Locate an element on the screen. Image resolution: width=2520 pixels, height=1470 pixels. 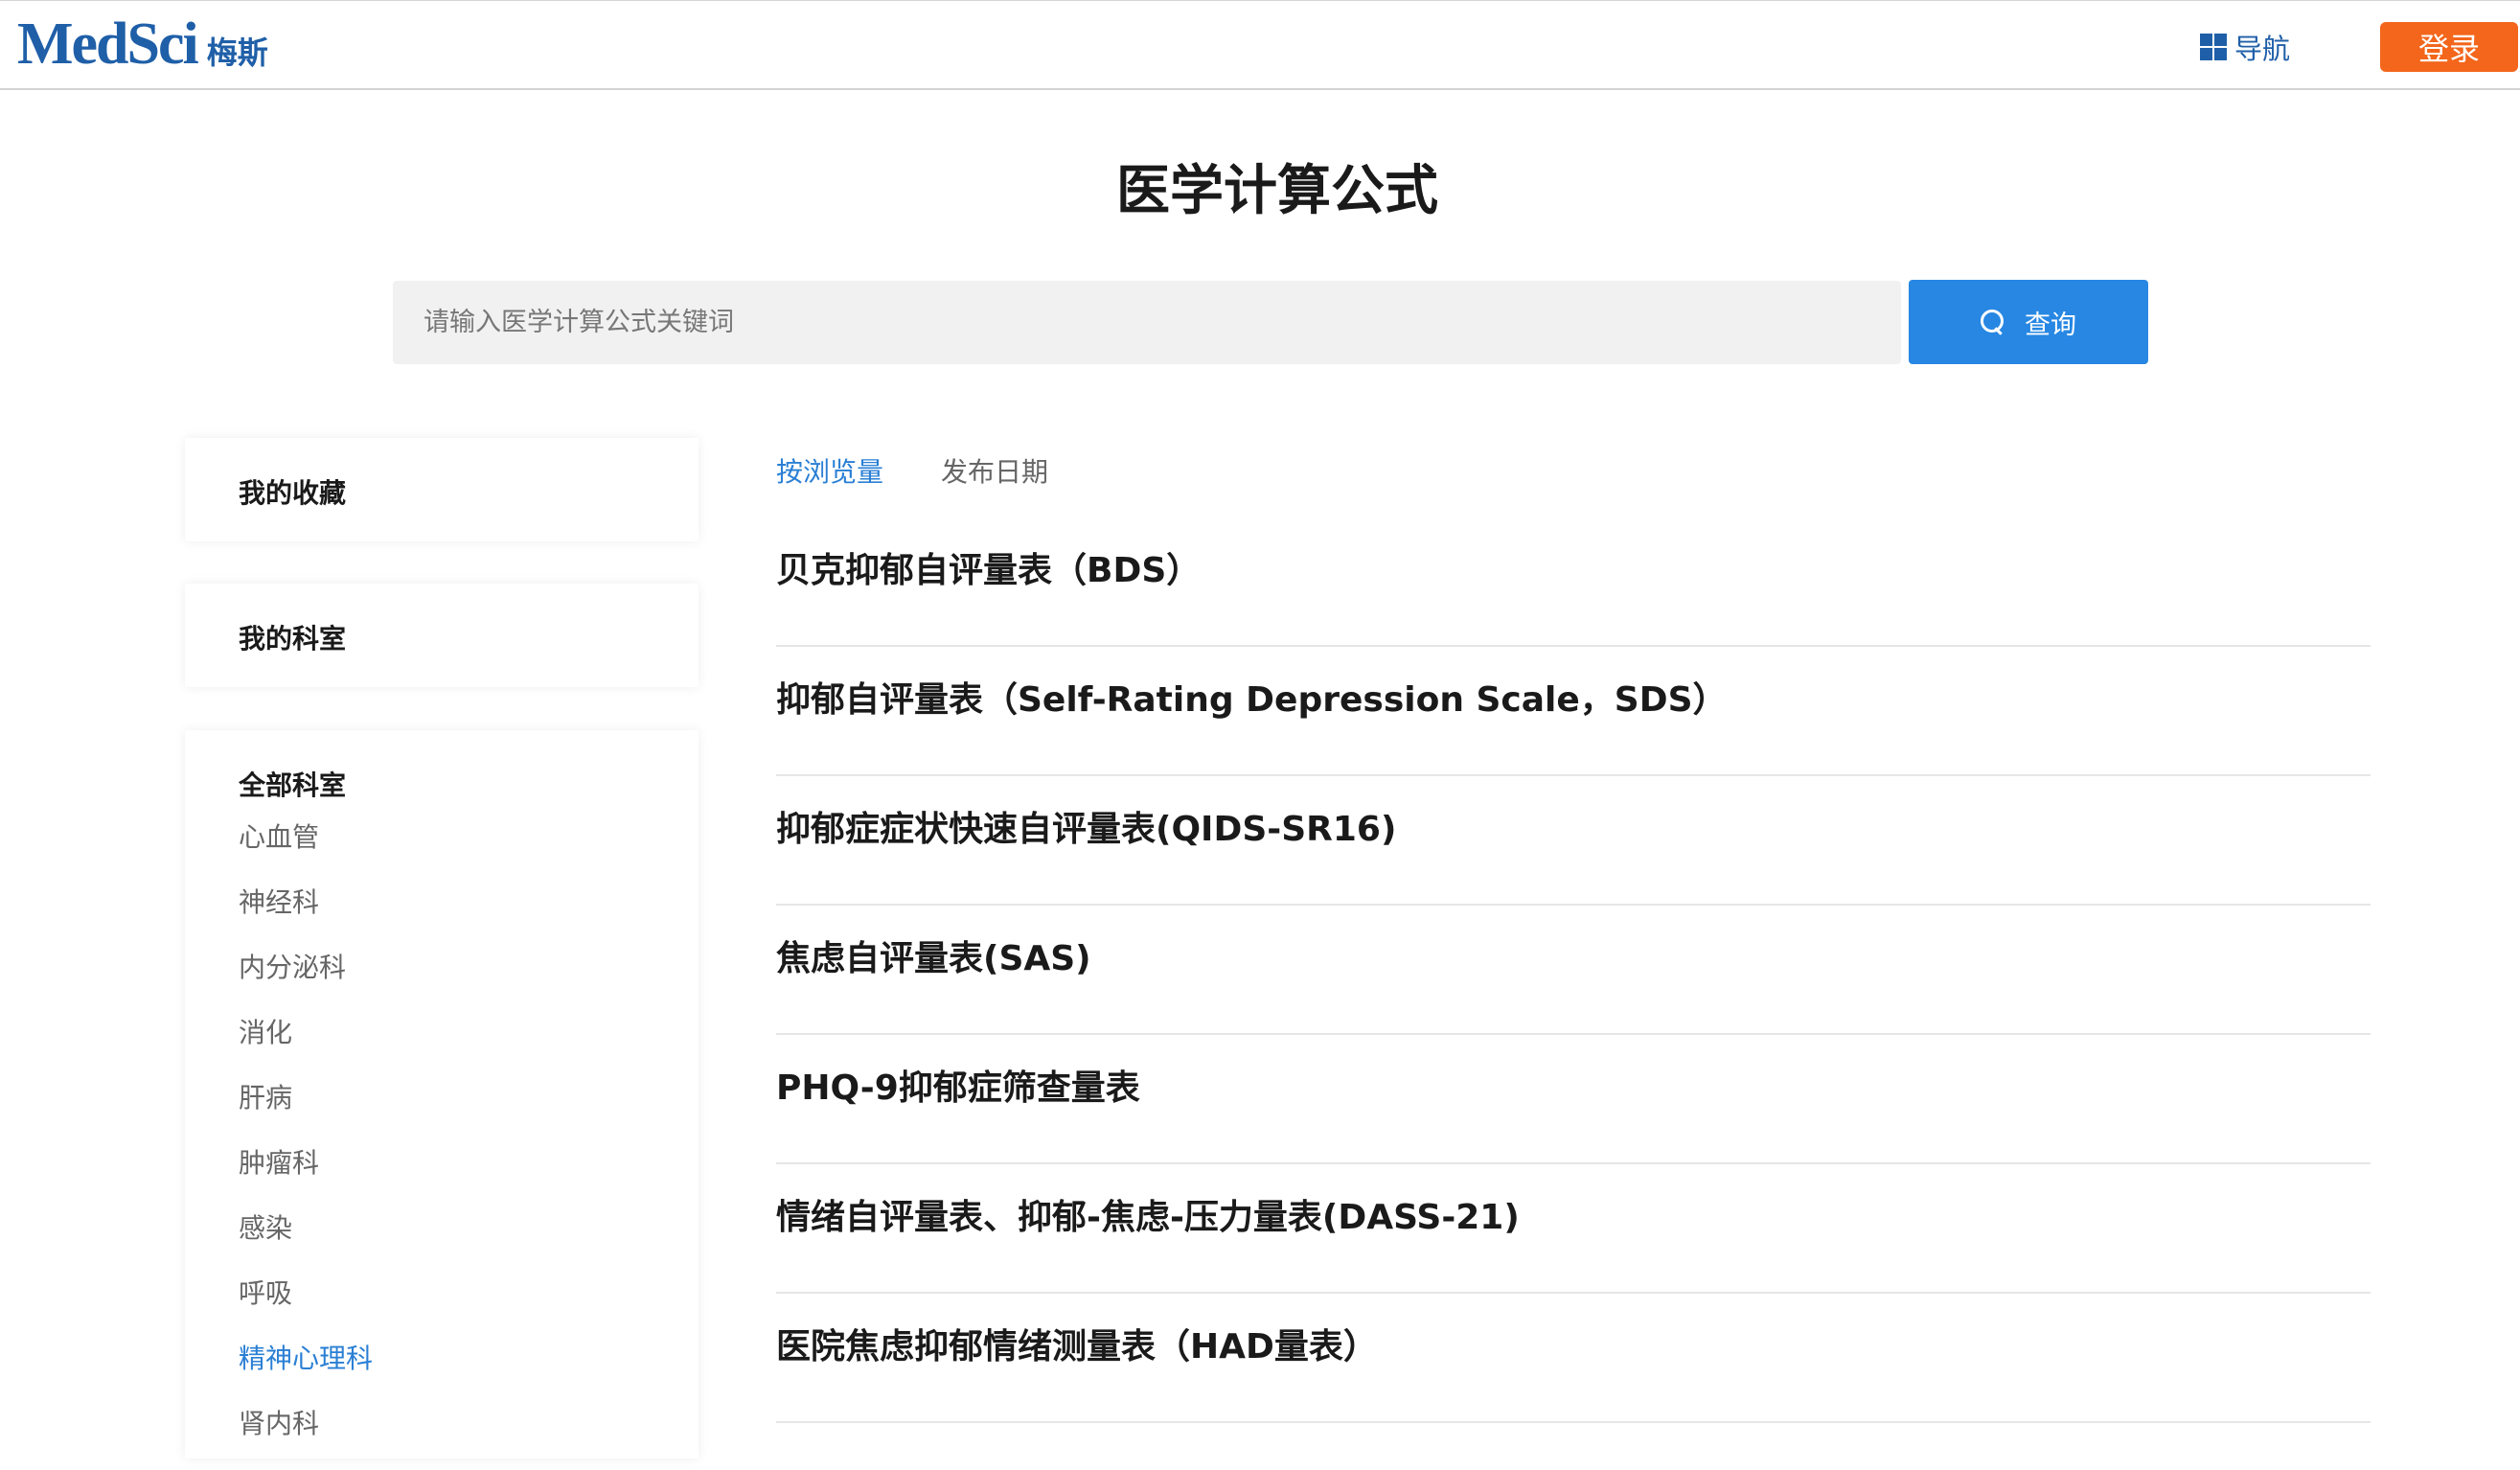
department-item: 肝病 is located at coordinates (306, 1111).